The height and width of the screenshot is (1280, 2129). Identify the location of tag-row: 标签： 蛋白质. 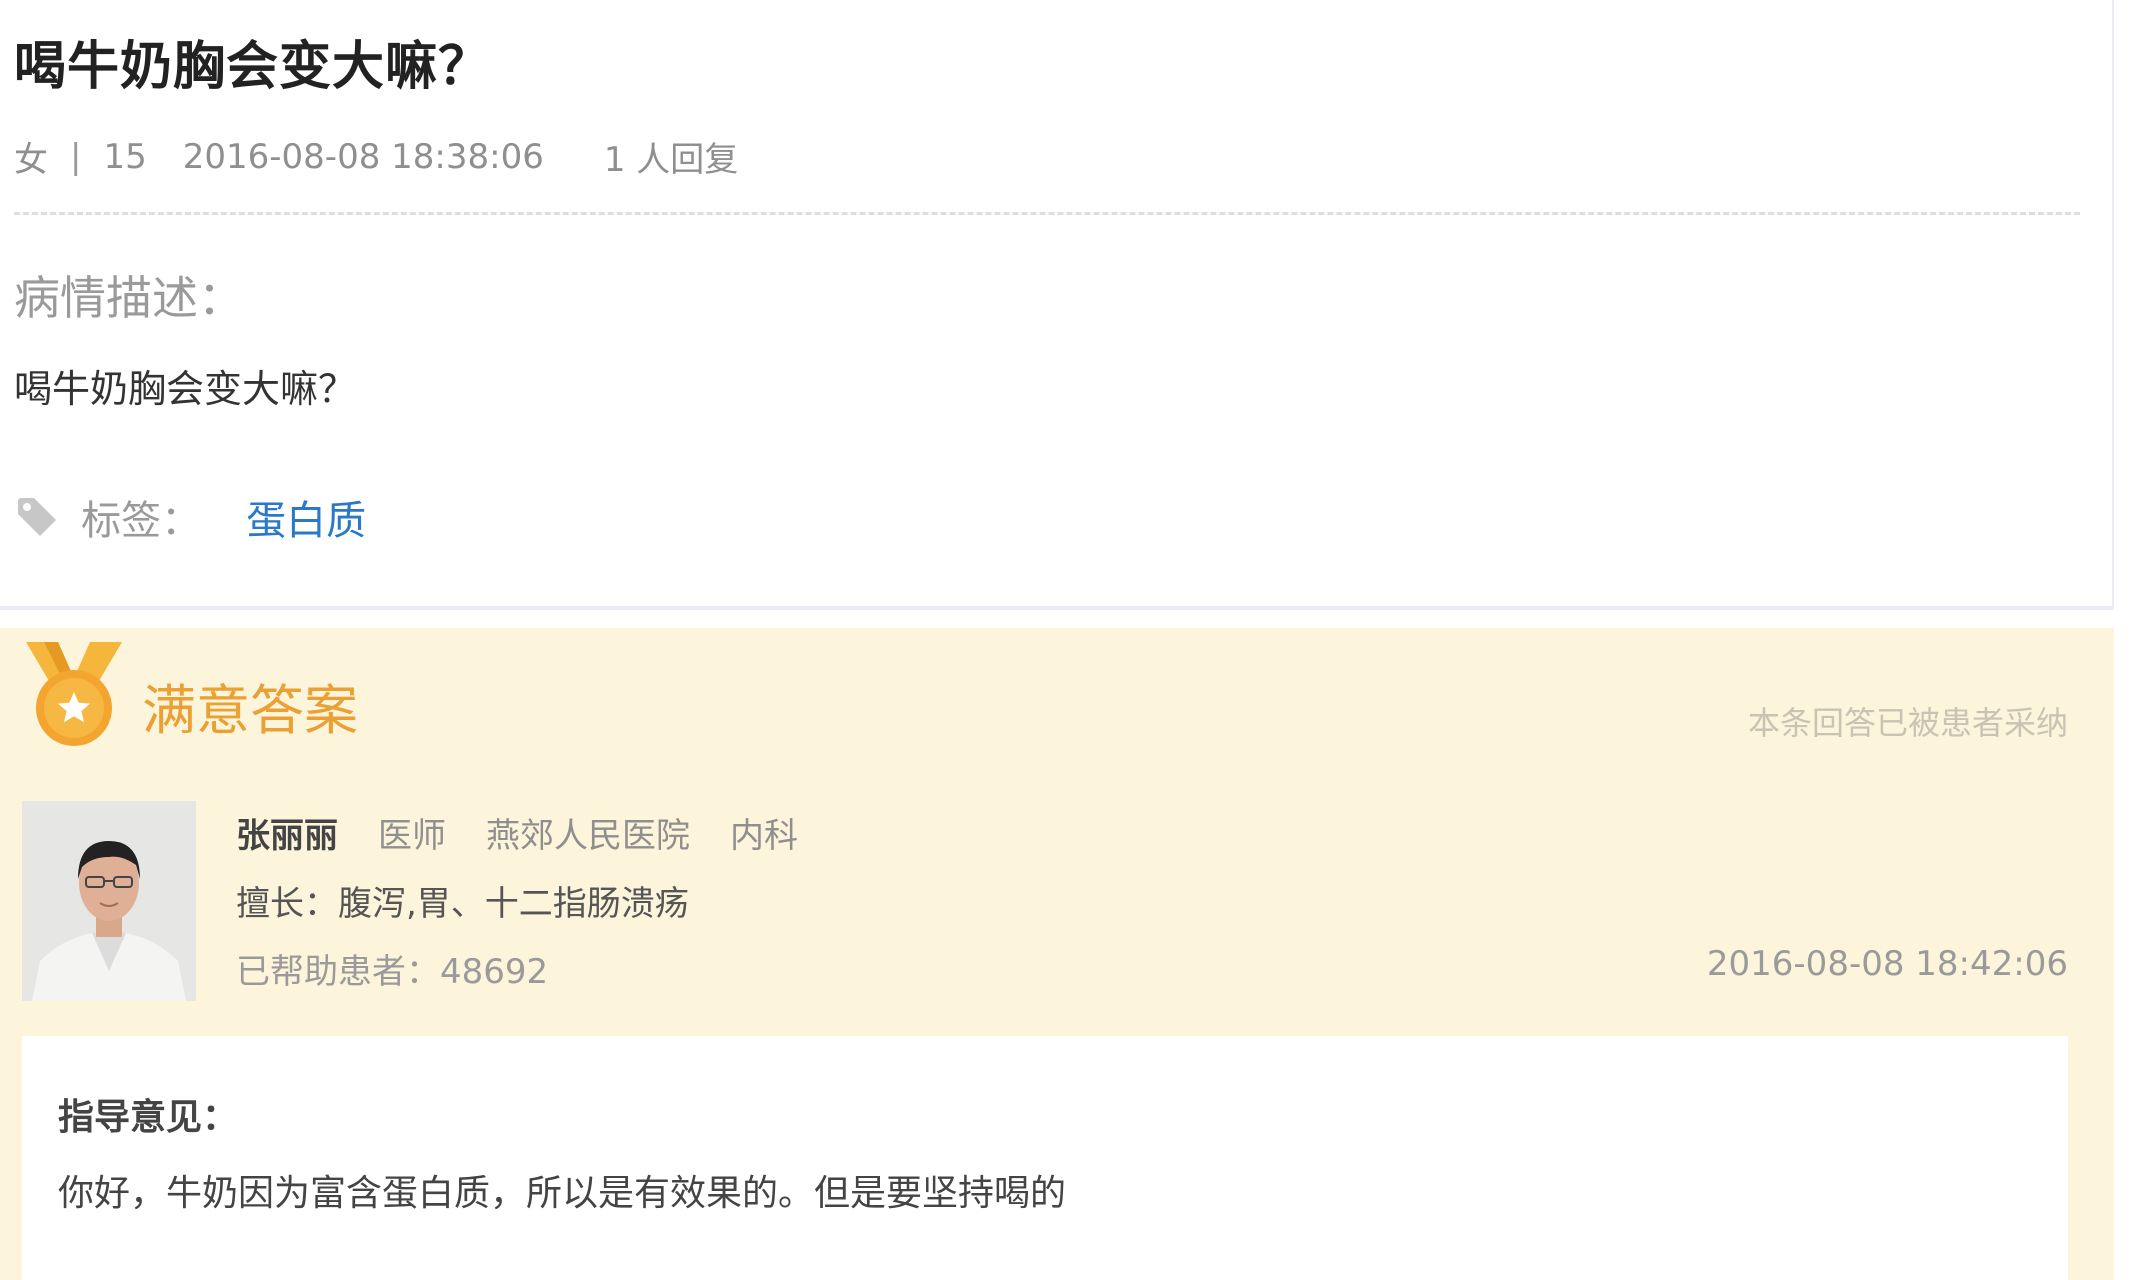
(190, 516).